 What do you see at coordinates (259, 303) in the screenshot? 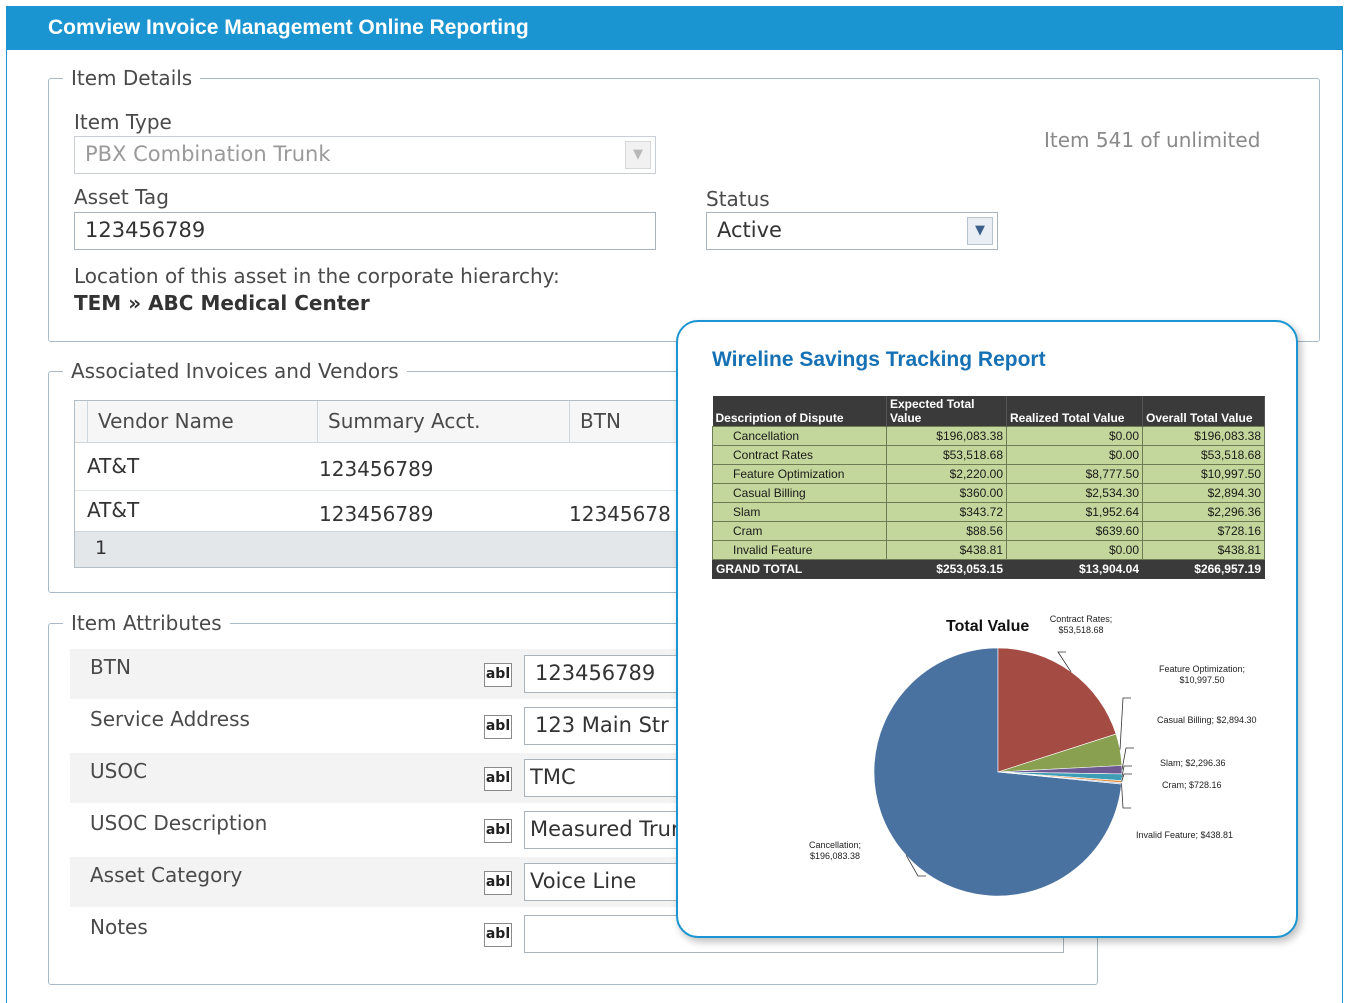
I see `breadcrumb-leaf: ABC Medical Center` at bounding box center [259, 303].